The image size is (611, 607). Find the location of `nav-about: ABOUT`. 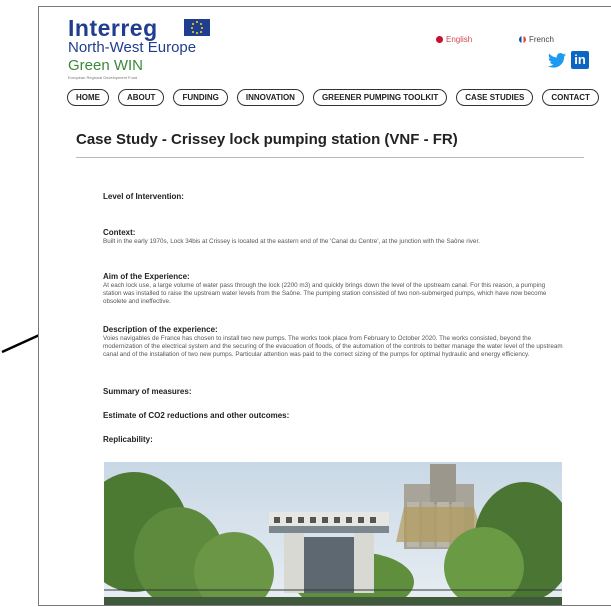

nav-about: ABOUT is located at coordinates (141, 97).